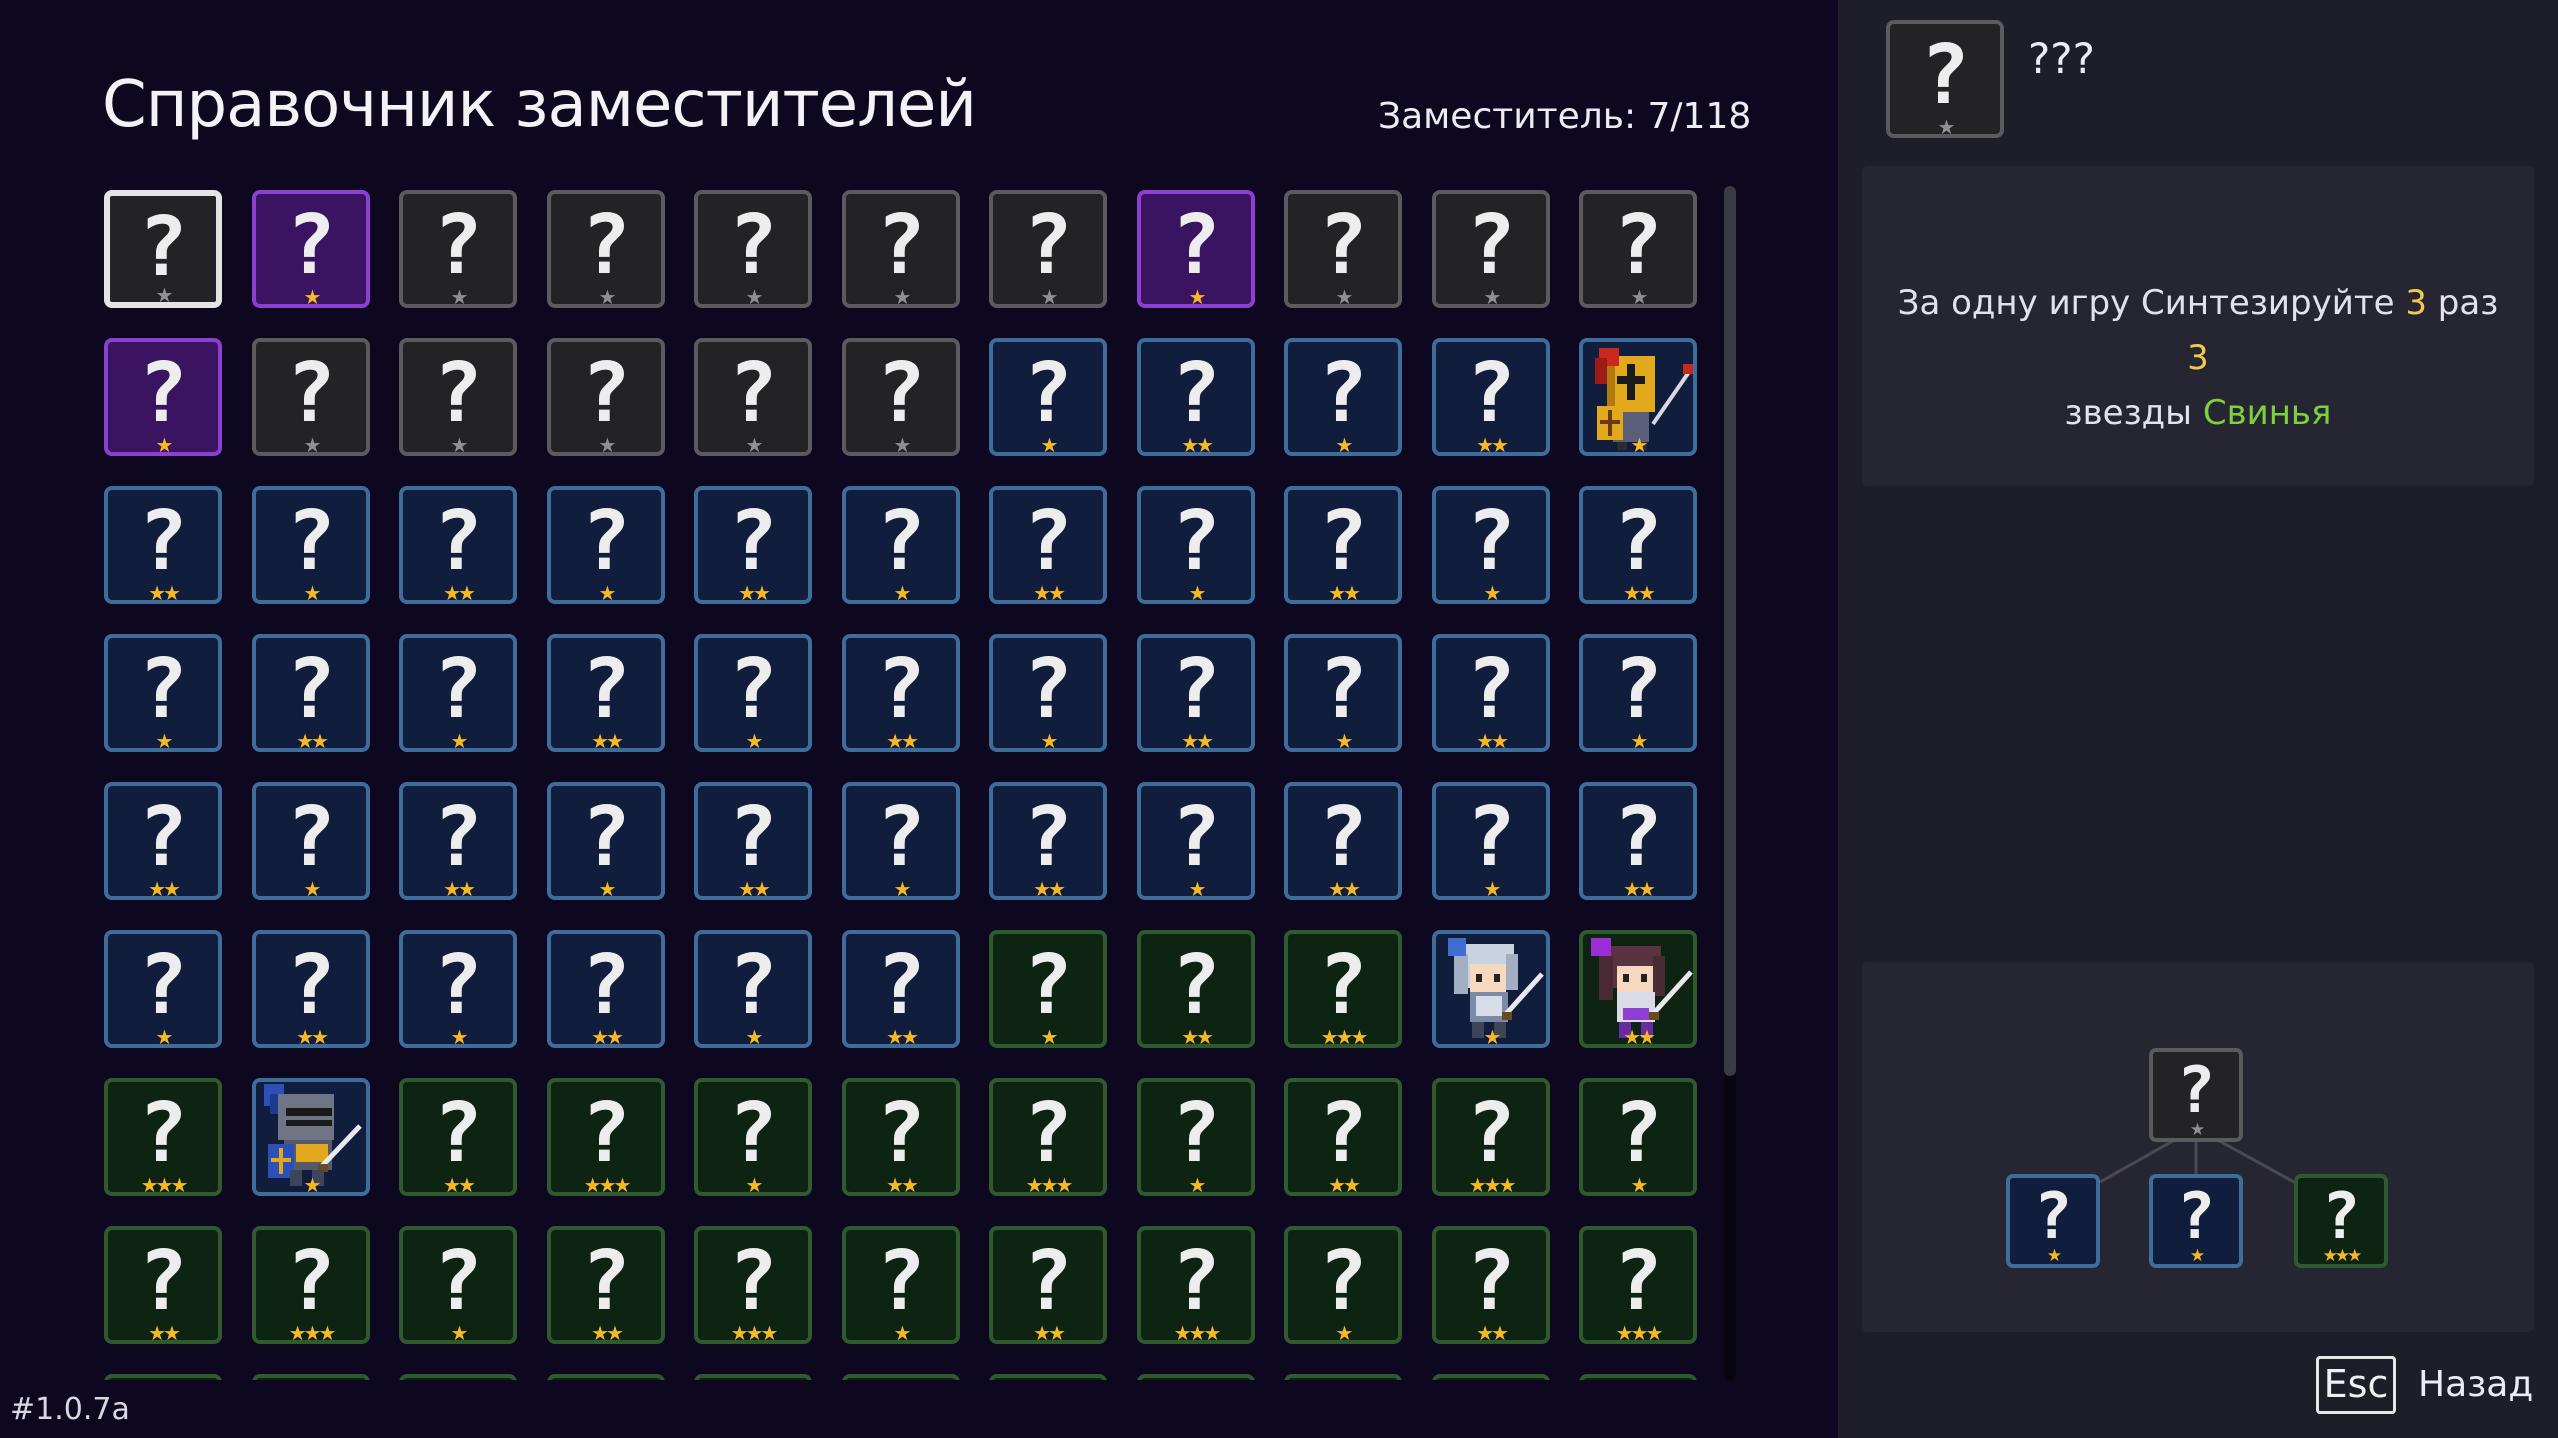 The height and width of the screenshot is (1438, 2558). I want to click on deputy-card-silver-hair-swordswoman: ★, so click(1491, 989).